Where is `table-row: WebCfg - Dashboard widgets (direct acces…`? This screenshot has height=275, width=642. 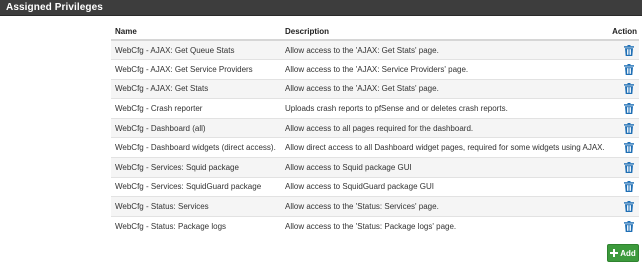
table-row: WebCfg - Dashboard widgets (direct acces… is located at coordinates (375, 147).